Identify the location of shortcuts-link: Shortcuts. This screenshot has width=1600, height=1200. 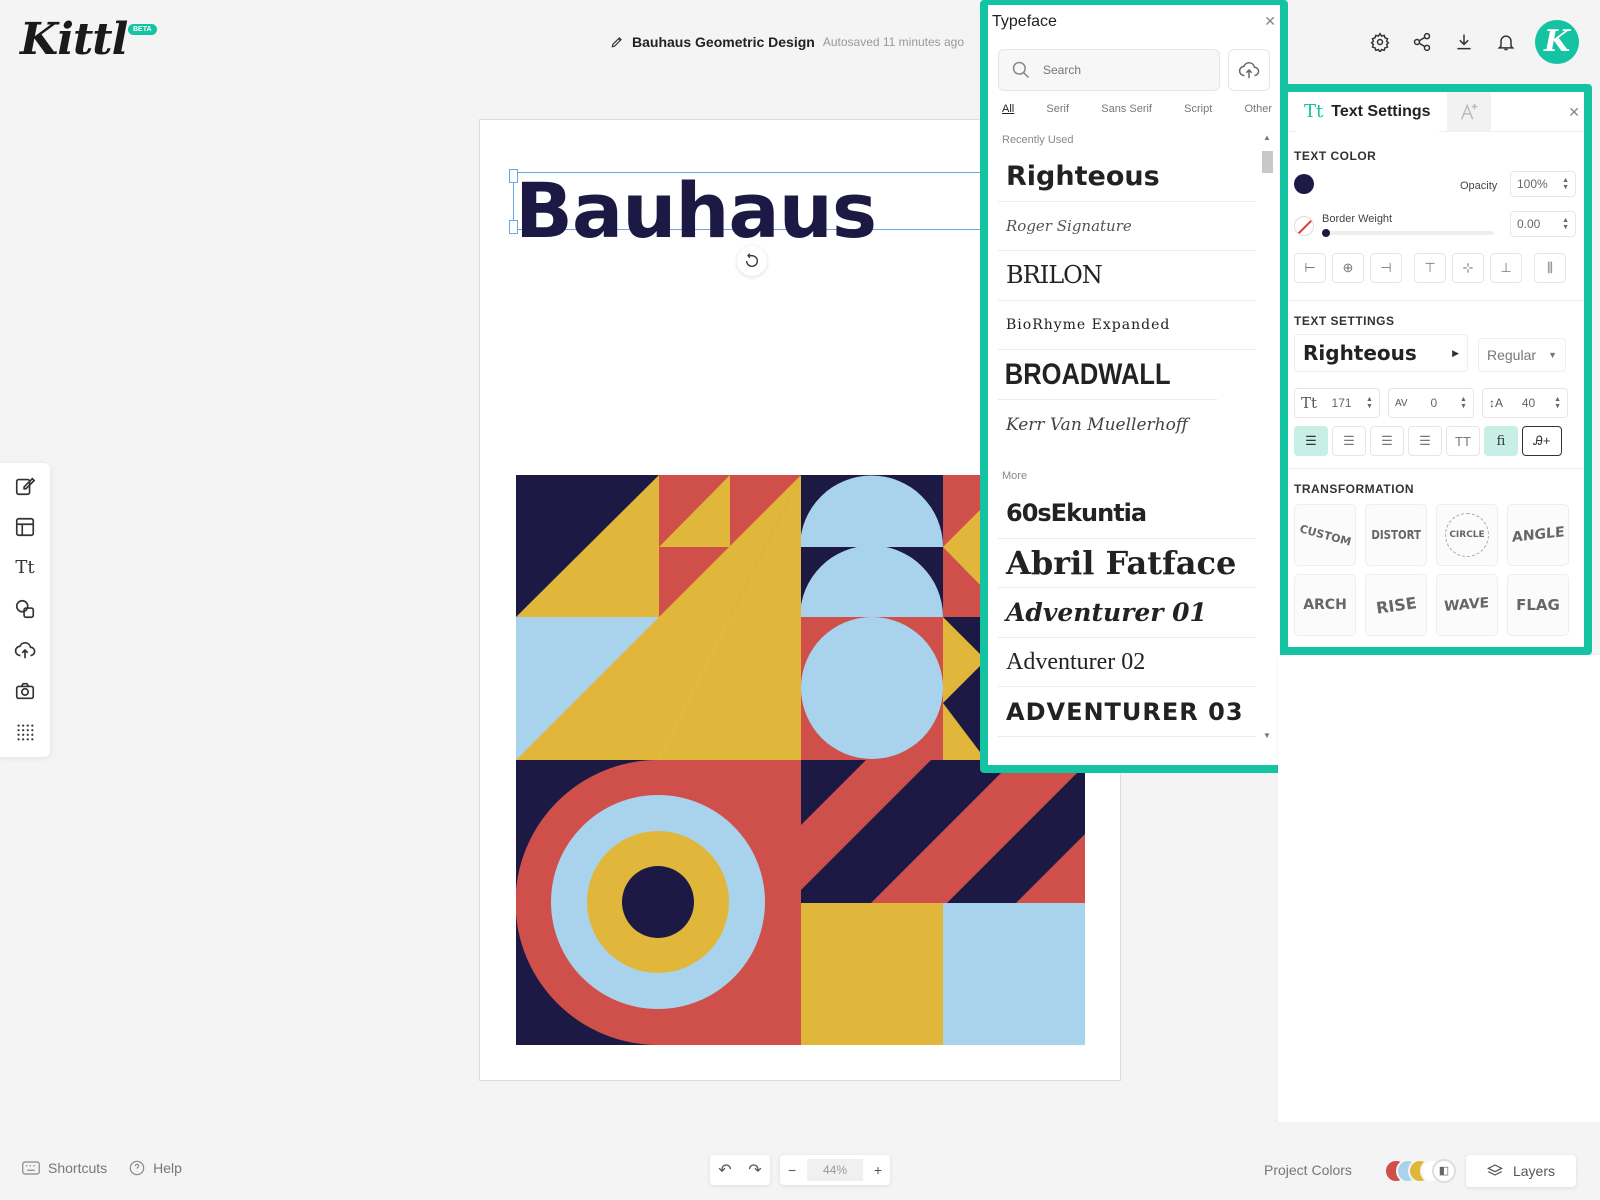
(64, 1168).